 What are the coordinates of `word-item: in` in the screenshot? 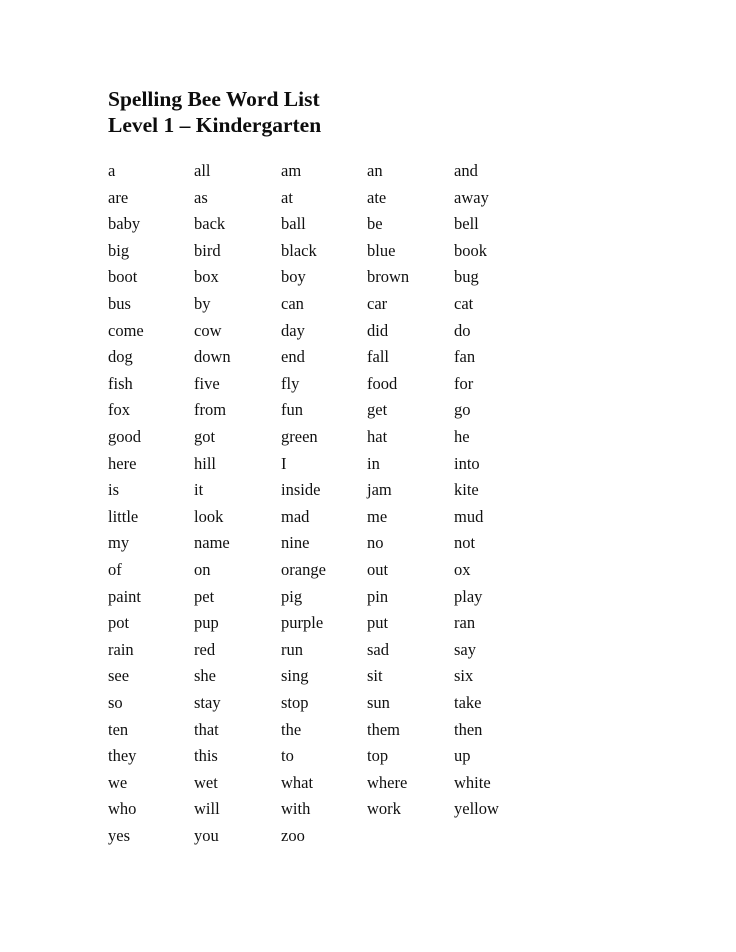 It's located at (373, 463).